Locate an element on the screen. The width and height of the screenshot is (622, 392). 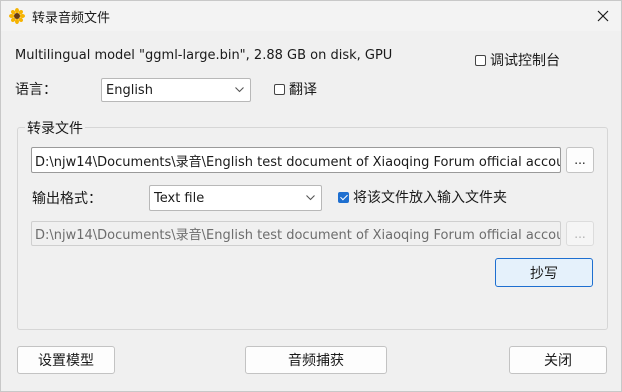
model-settings-button: 设置模型 is located at coordinates (66, 360).